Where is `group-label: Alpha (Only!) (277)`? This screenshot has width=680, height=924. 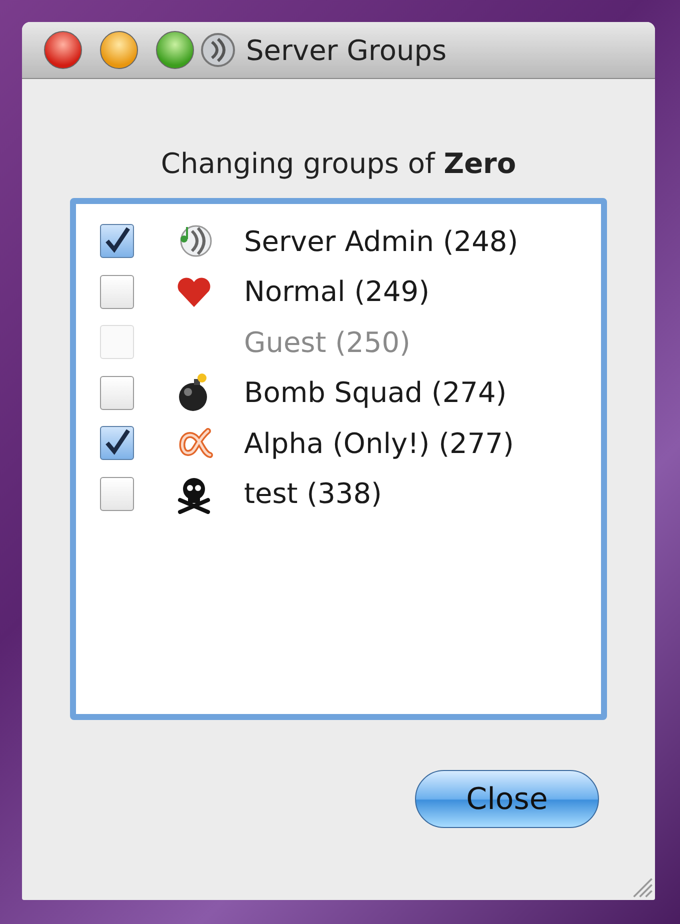
group-label: Alpha (Only!) (277) is located at coordinates (379, 443).